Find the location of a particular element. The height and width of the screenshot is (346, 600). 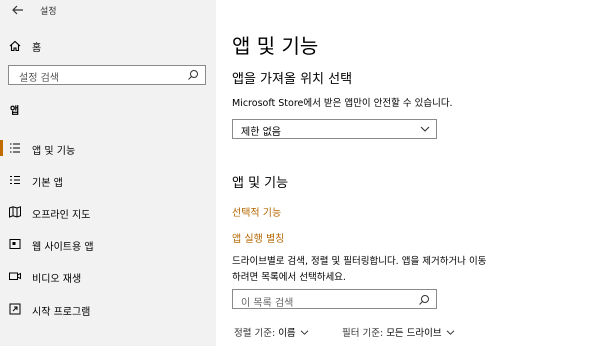

default-apps-icon is located at coordinates (15, 180).